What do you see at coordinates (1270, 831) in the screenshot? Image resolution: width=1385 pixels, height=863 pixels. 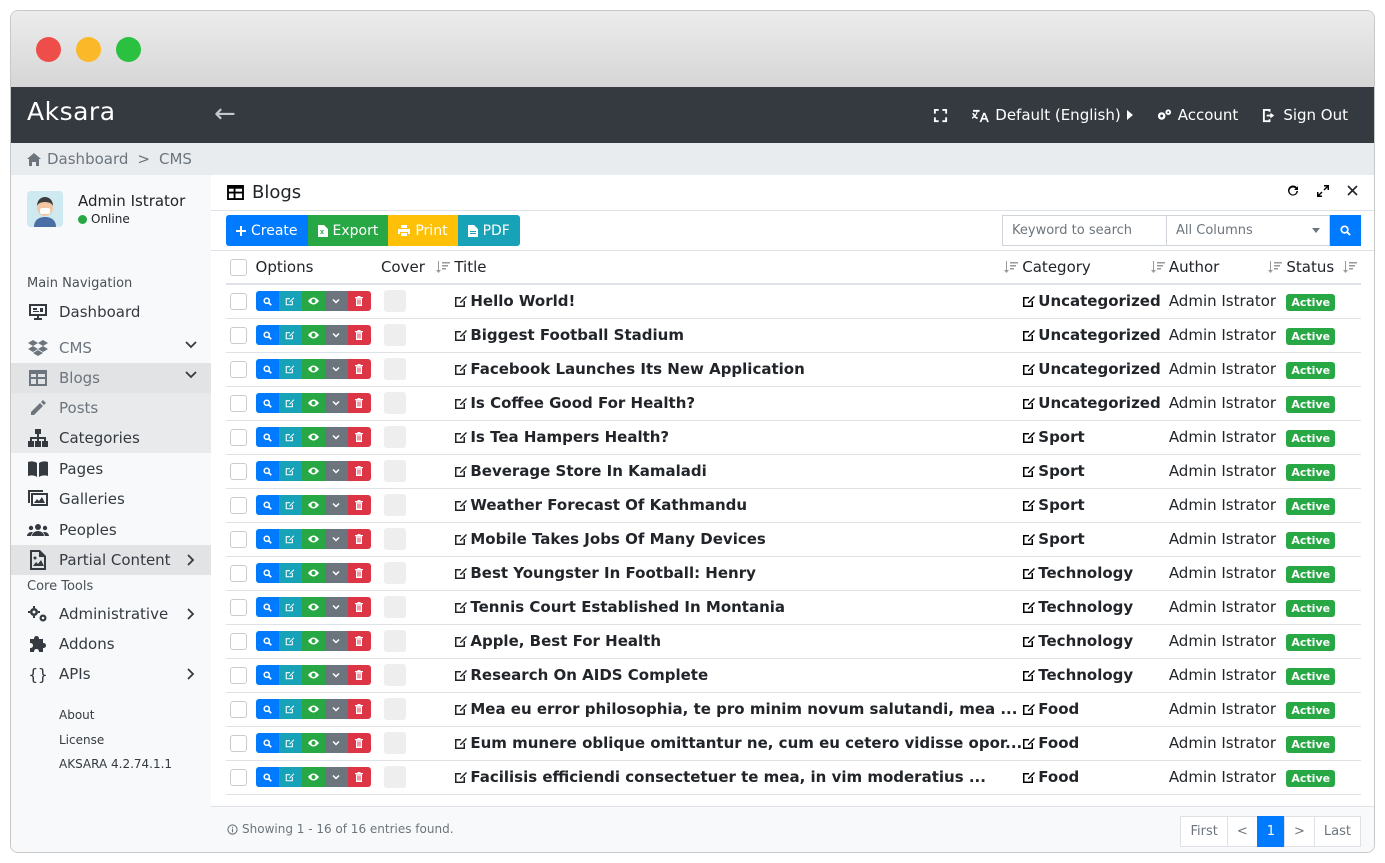 I see `page-1-button: 1` at bounding box center [1270, 831].